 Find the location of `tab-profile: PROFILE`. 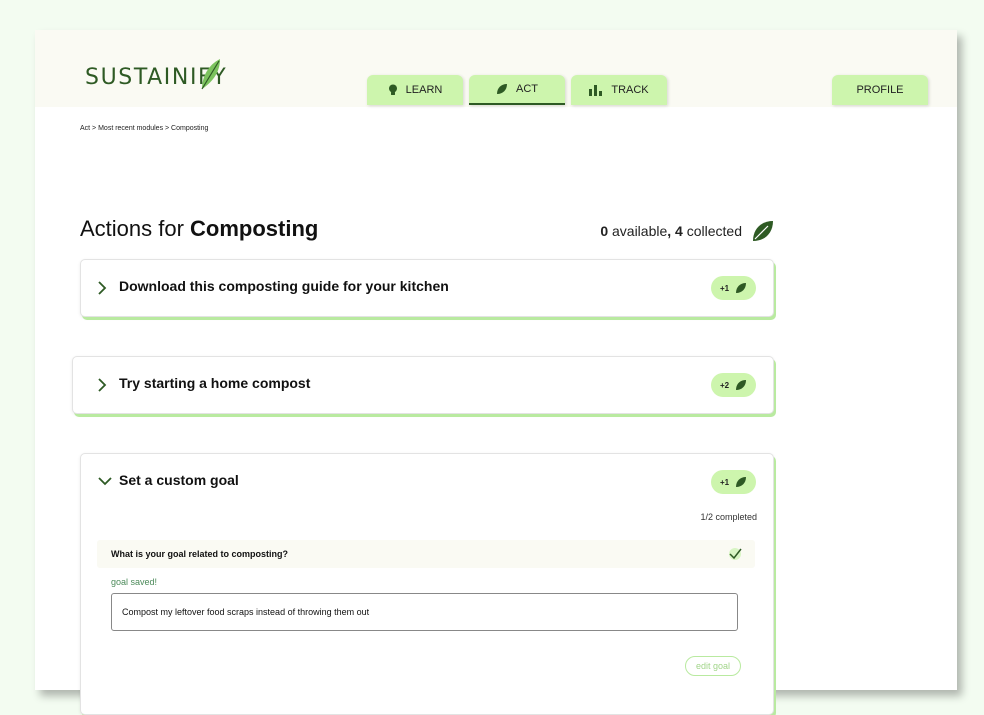

tab-profile: PROFILE is located at coordinates (880, 90).